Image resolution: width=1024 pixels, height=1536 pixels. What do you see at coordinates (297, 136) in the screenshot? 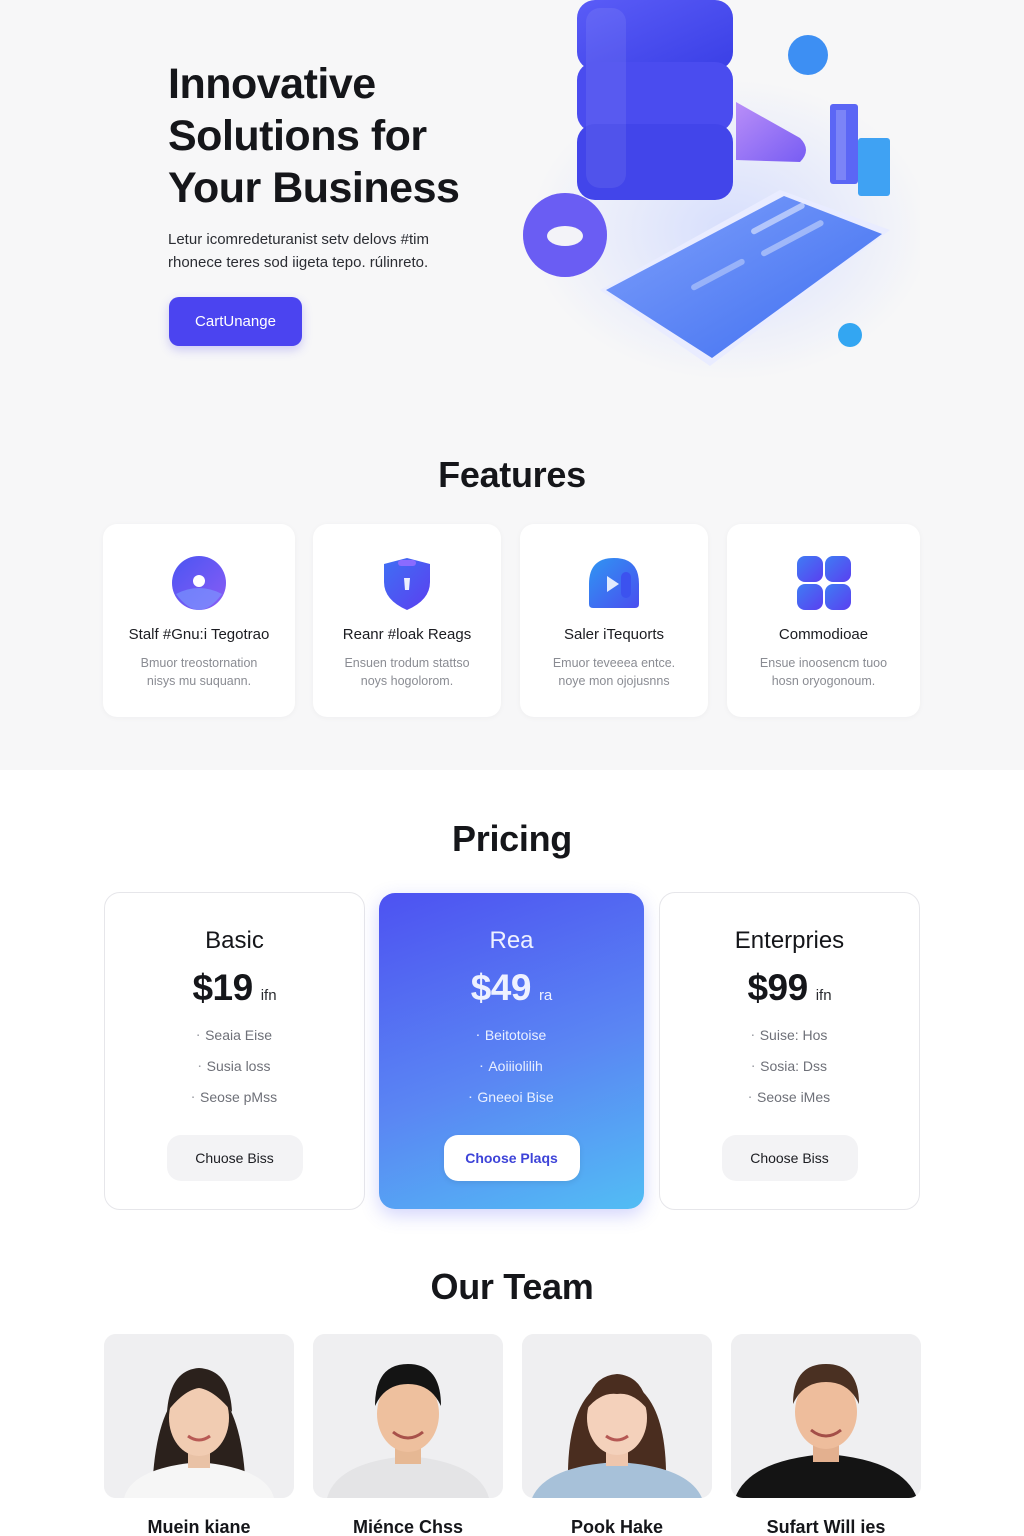
I see `hero-title-line: Solutions for` at bounding box center [297, 136].